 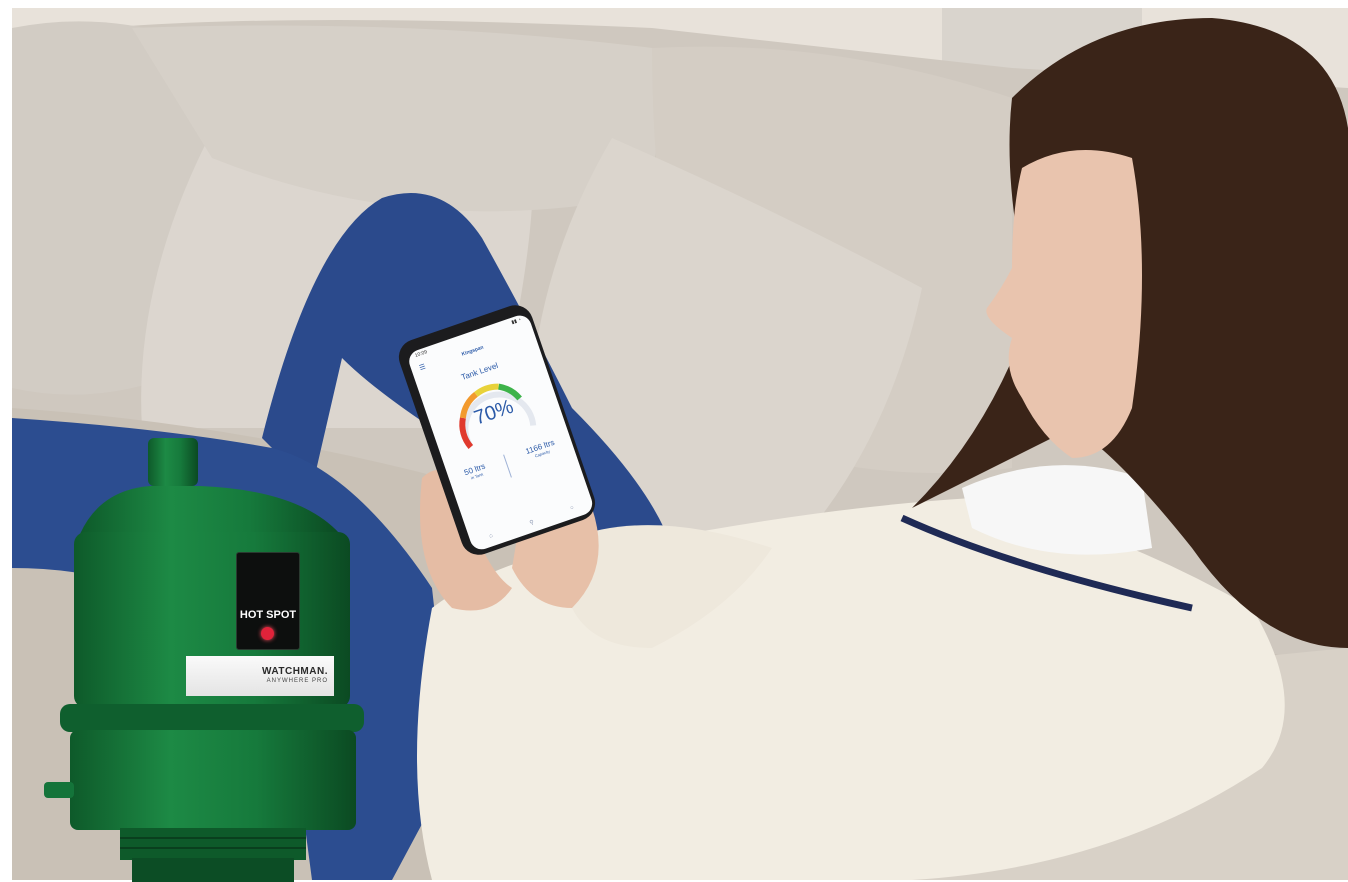 What do you see at coordinates (212, 718) in the screenshot?
I see `device-band` at bounding box center [212, 718].